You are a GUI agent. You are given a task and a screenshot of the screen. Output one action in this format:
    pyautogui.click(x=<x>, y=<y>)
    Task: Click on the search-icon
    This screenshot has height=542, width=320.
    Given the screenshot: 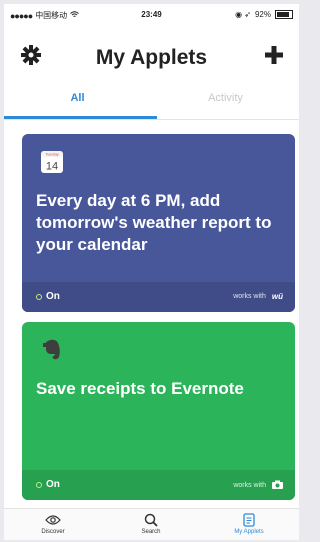 What is the action you would take?
    pyautogui.click(x=151, y=520)
    